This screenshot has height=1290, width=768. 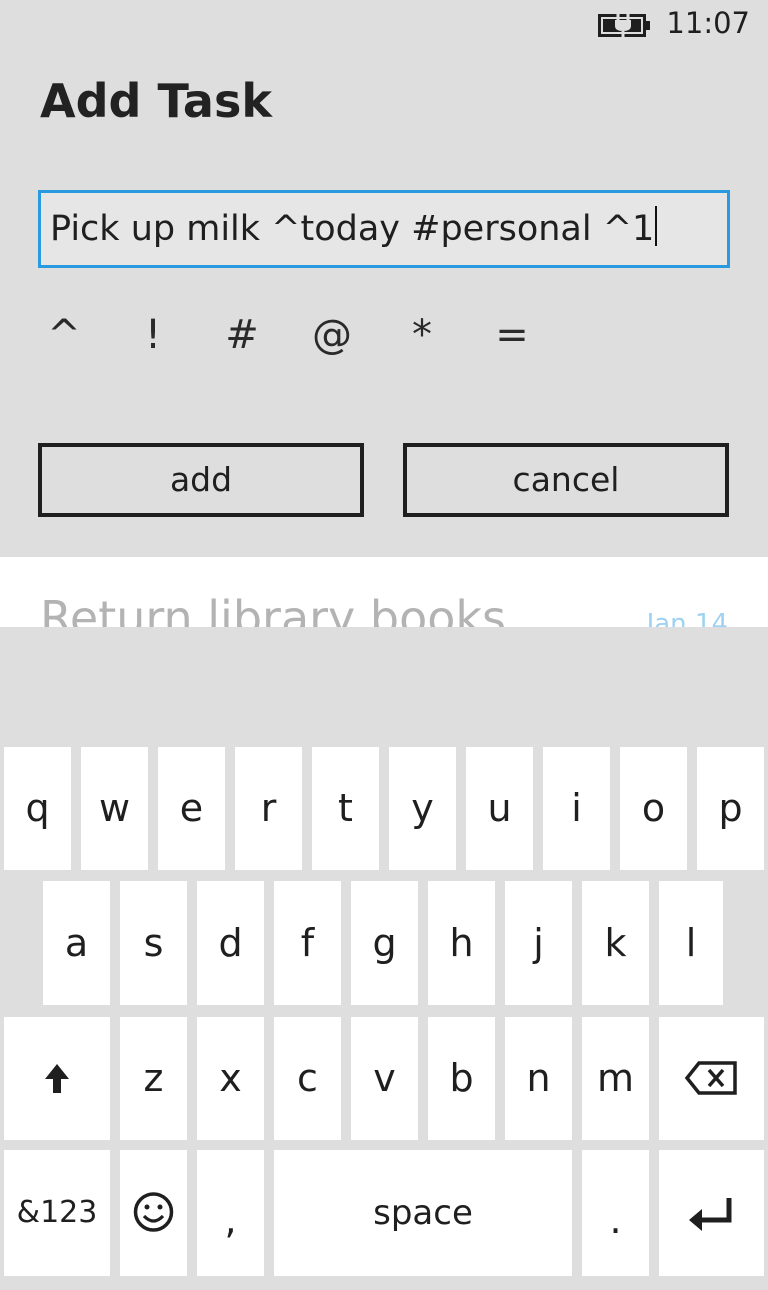 I want to click on enter-icon, so click(x=710, y=1214).